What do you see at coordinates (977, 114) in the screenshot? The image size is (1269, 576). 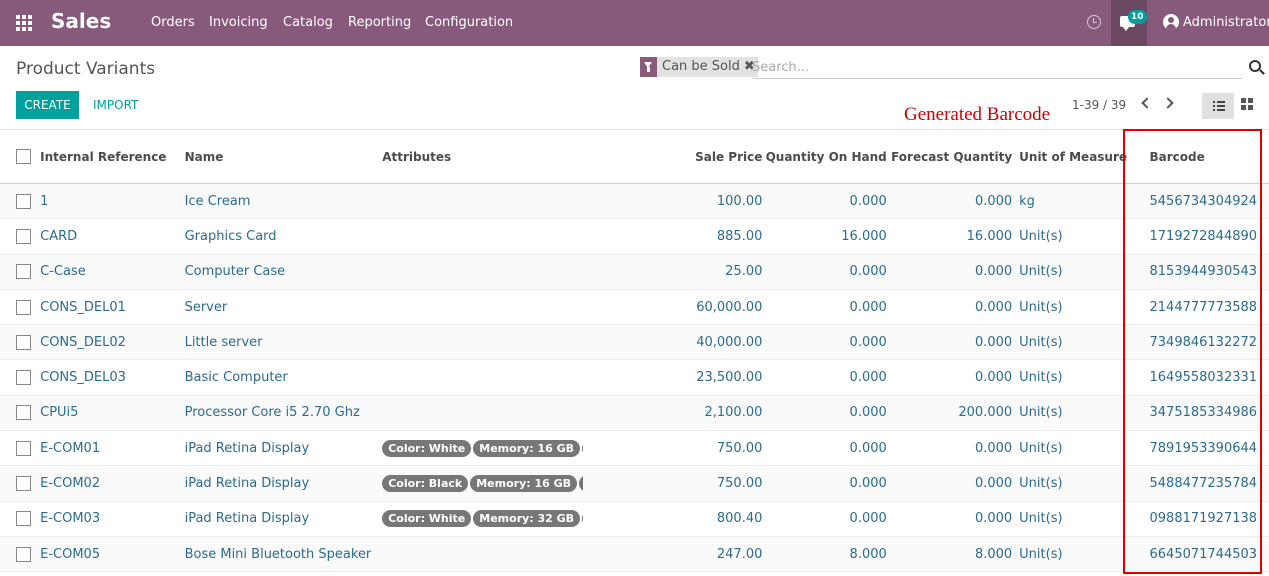 I see `barcode-annotation: Generated Barcode` at bounding box center [977, 114].